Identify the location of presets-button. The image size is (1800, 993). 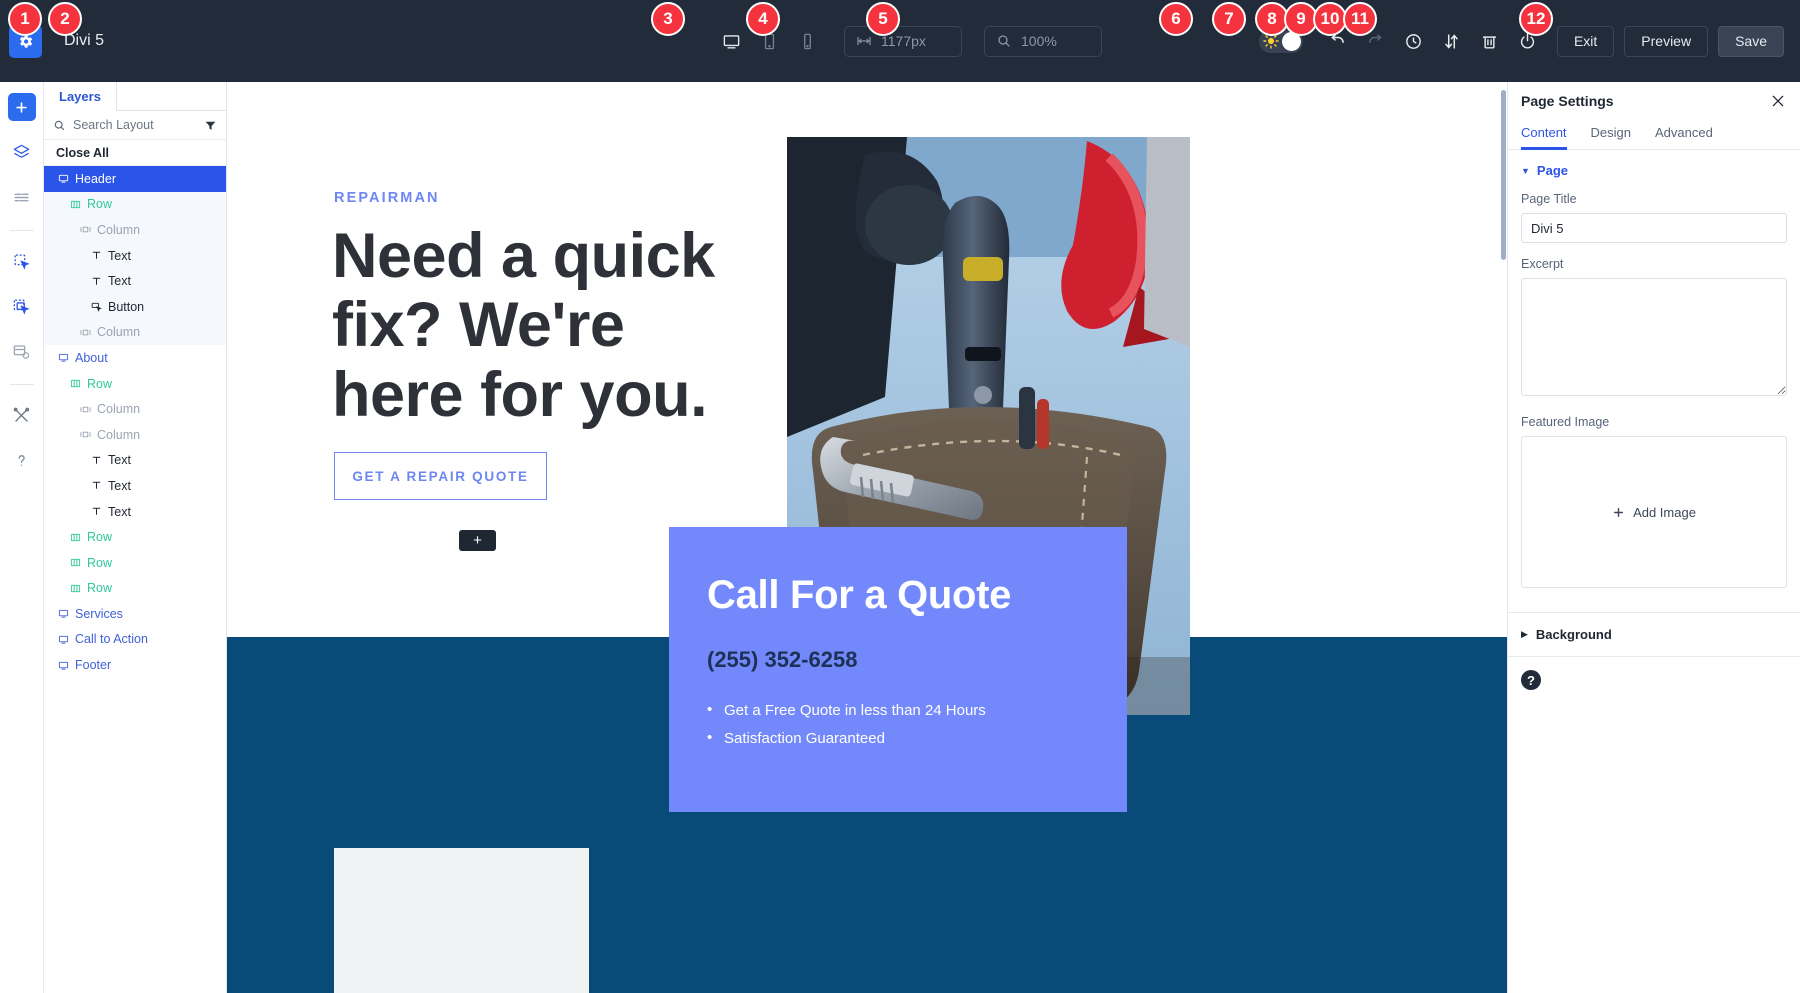
(22, 351).